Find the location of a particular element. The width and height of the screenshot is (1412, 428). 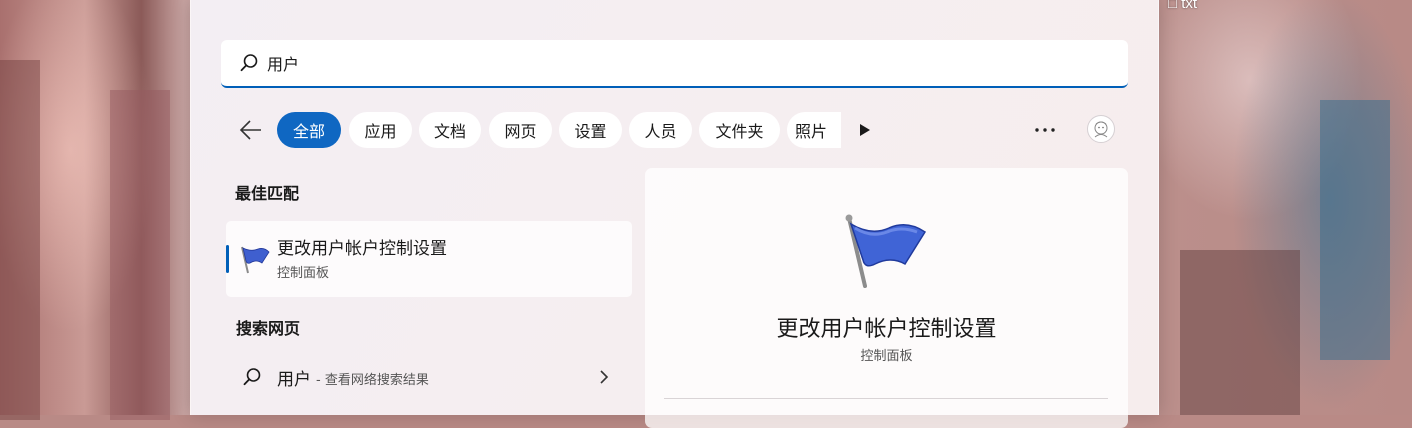

divider is located at coordinates (886, 398).